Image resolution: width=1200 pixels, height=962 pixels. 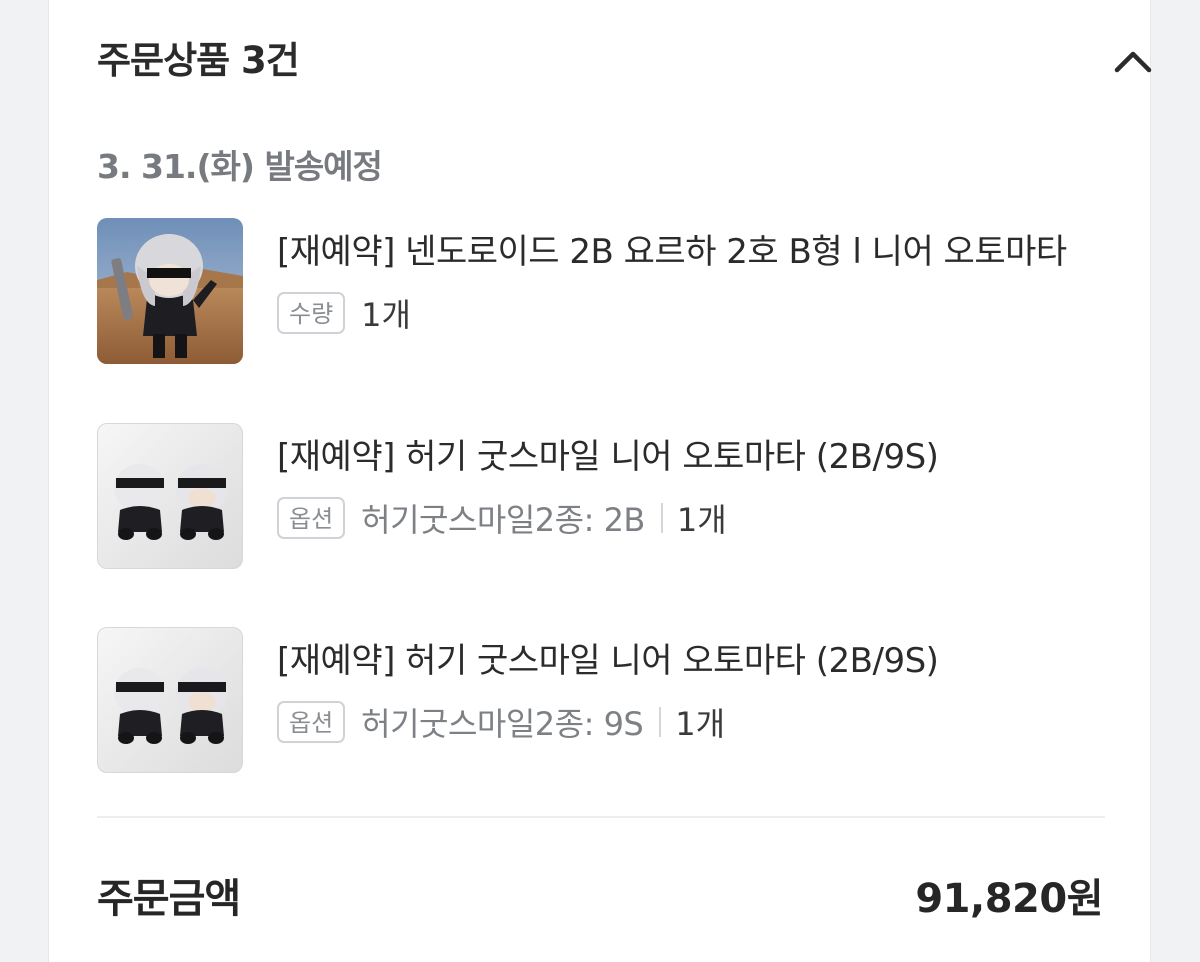 What do you see at coordinates (692, 248) in the screenshot?
I see `product-name: [재예약] 넨도로이드 2B 요르하 2호 B형 l 니어 오토마타` at bounding box center [692, 248].